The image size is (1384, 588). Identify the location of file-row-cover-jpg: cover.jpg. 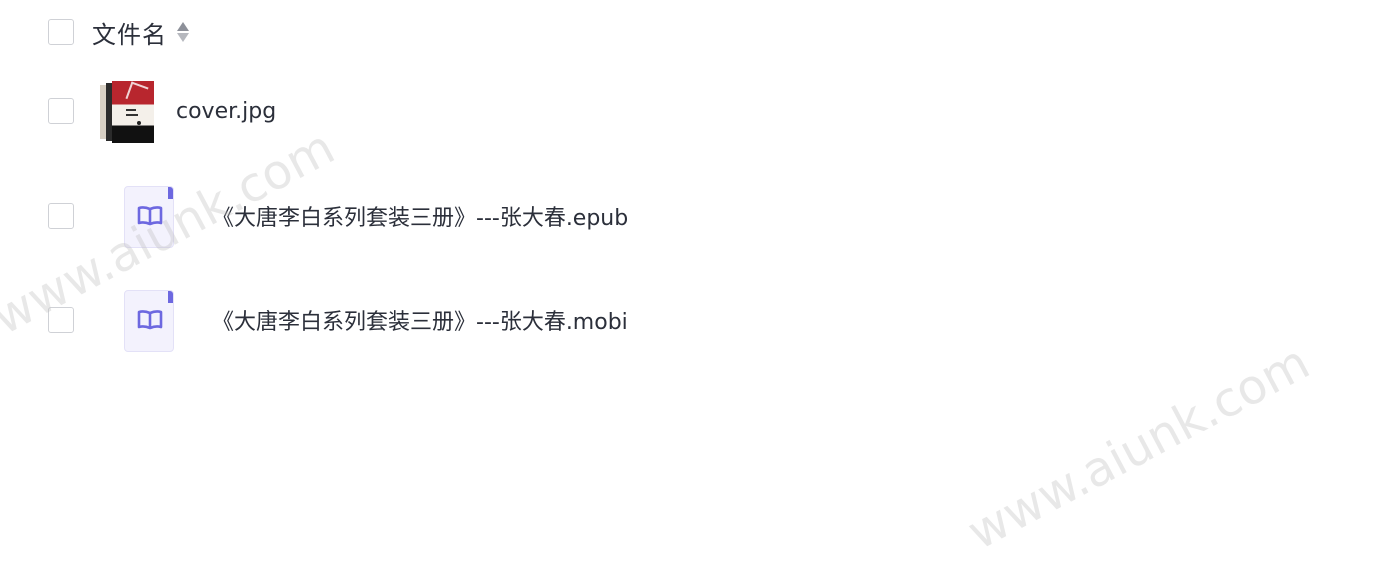
(162, 111).